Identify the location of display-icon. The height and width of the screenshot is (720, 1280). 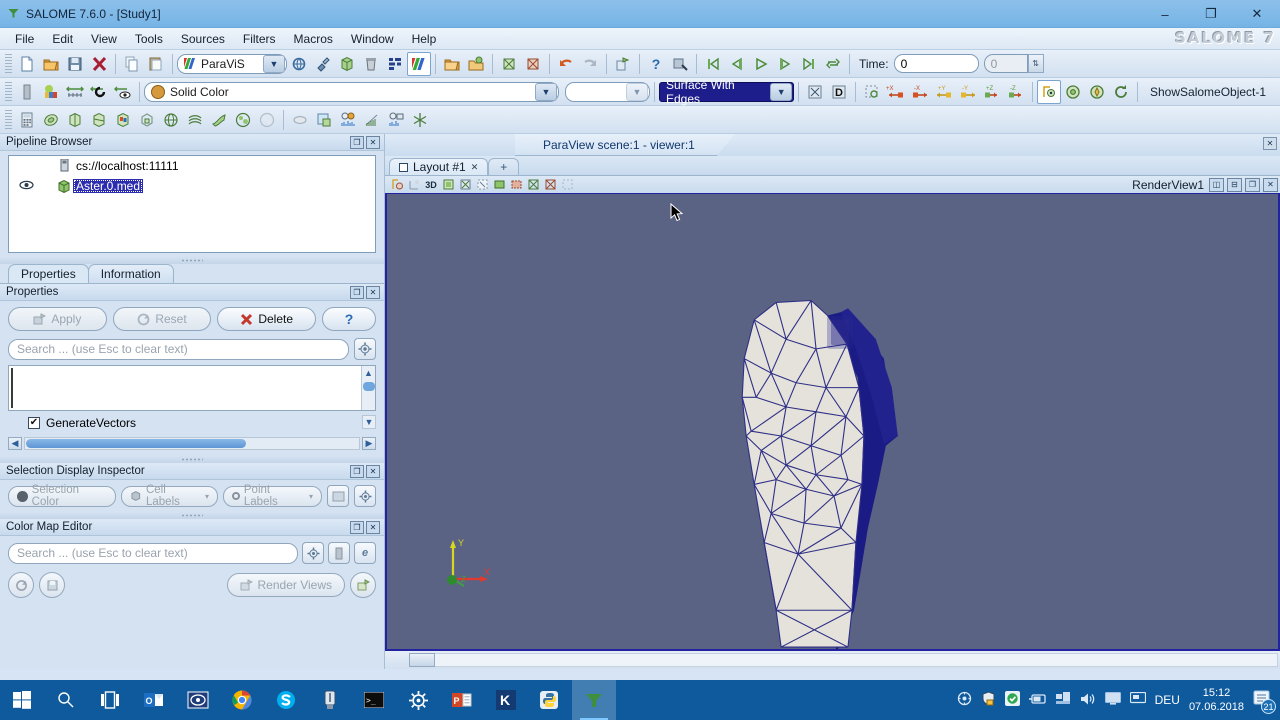
(1112, 700).